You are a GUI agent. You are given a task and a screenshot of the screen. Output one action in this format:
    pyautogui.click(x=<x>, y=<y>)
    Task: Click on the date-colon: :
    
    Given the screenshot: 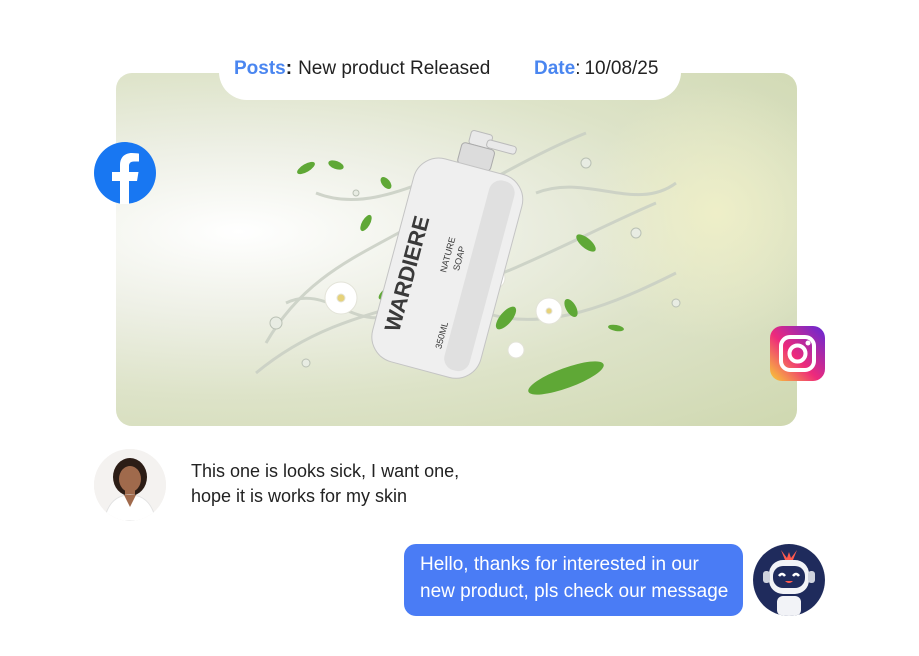 What is the action you would take?
    pyautogui.click(x=578, y=68)
    